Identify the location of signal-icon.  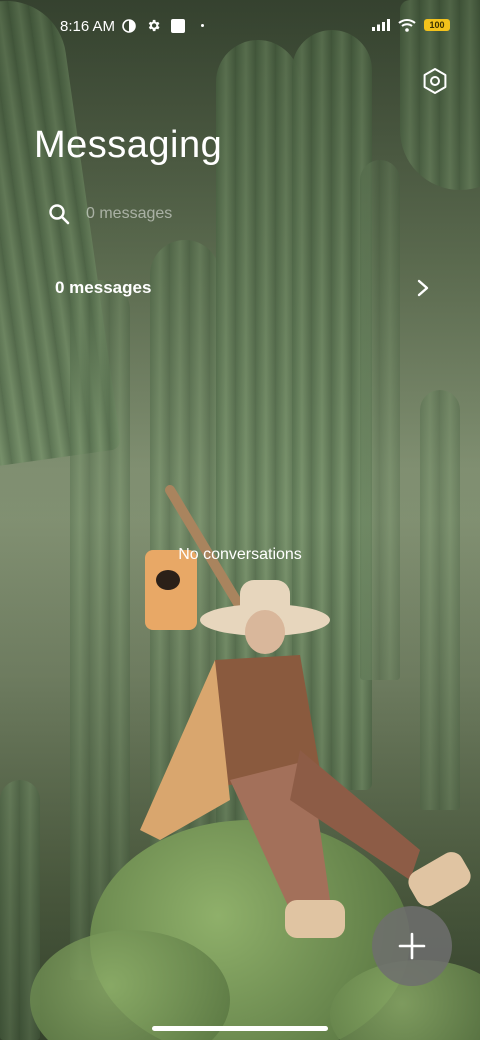
(381, 25).